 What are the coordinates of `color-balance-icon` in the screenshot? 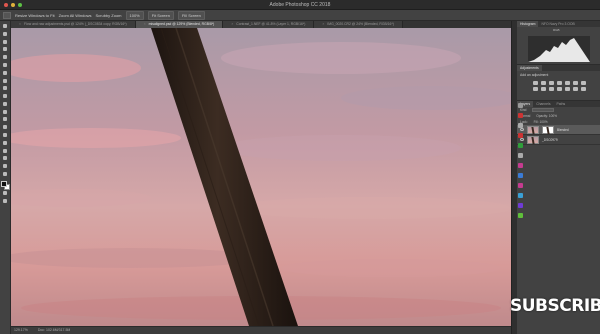 It's located at (583, 83).